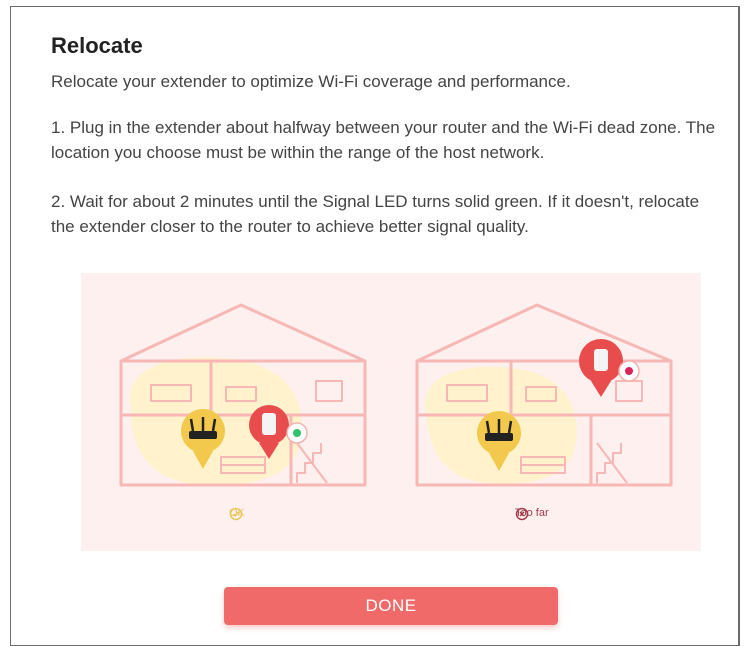 The width and height of the screenshot is (746, 646). Describe the element at coordinates (522, 514) in the screenshot. I see `x-circle-icon` at that location.